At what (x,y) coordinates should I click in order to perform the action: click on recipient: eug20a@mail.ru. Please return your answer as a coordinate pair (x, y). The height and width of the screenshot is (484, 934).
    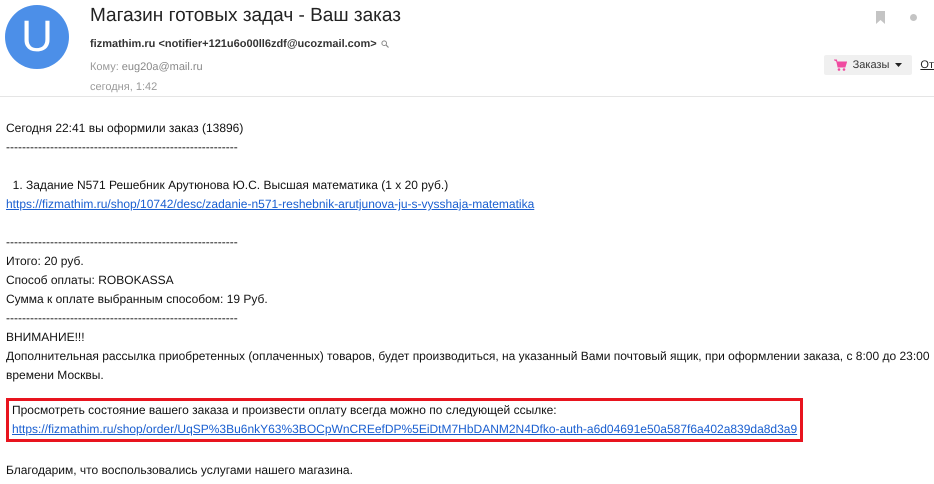
    Looking at the image, I should click on (162, 67).